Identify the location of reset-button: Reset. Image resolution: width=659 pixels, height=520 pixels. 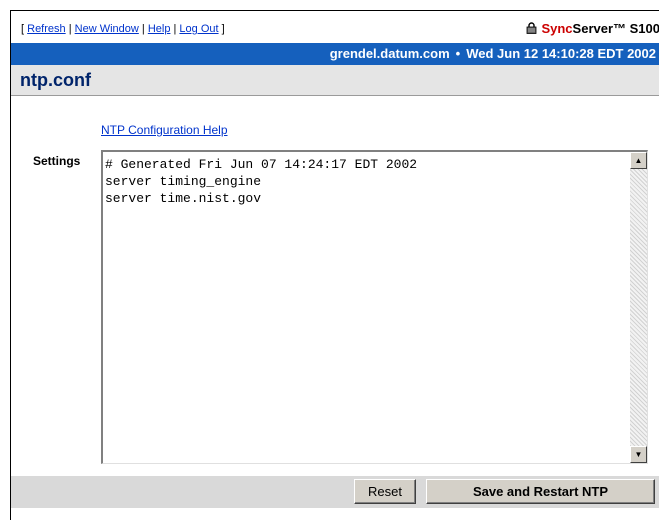
(385, 491).